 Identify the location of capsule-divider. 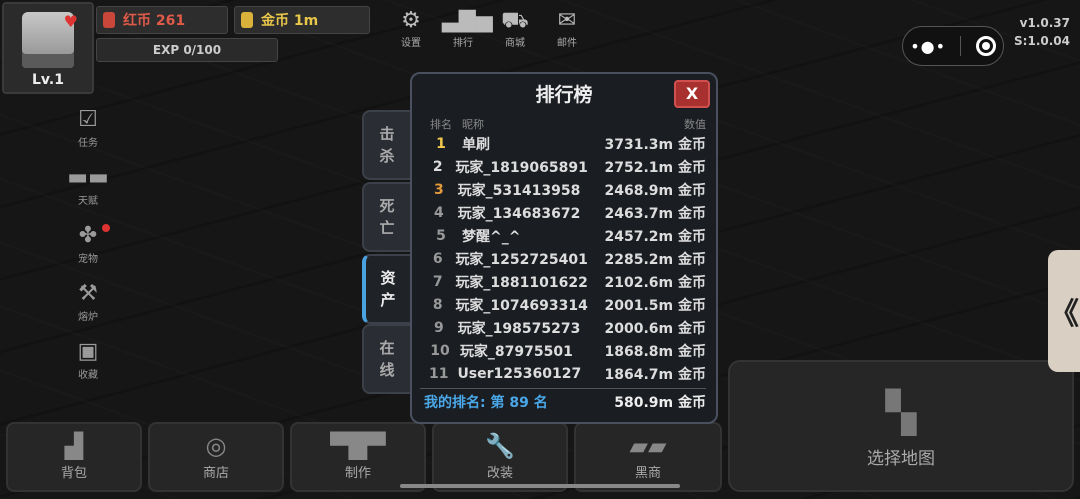
(961, 46).